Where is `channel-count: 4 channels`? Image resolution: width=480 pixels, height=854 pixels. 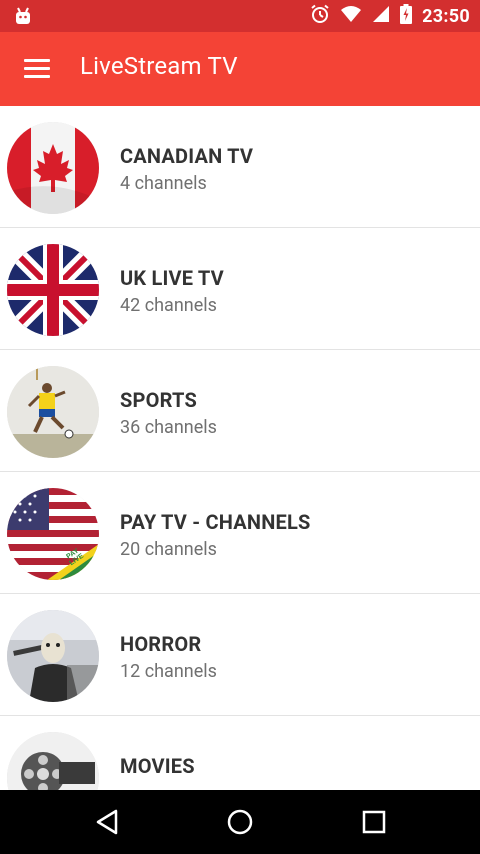
channel-count: 4 channels is located at coordinates (163, 183).